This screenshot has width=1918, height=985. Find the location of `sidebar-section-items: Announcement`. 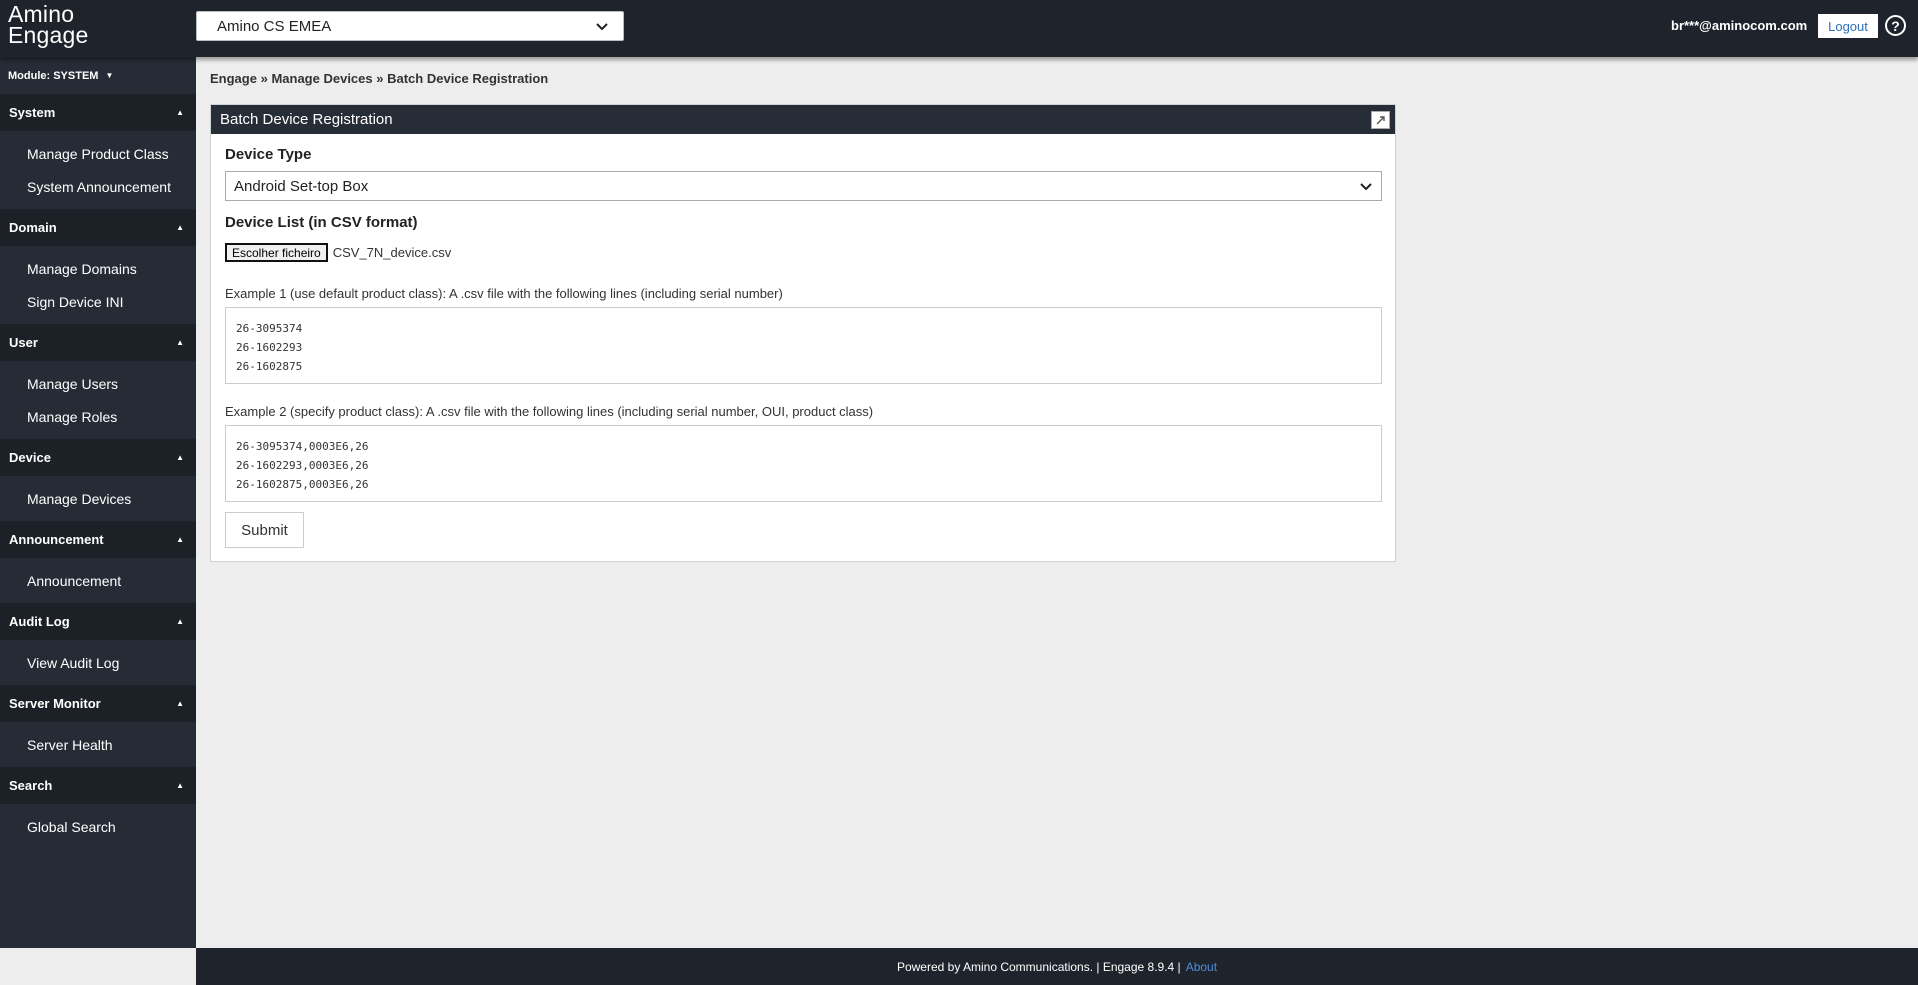

sidebar-section-items: Announcement is located at coordinates (98, 580).